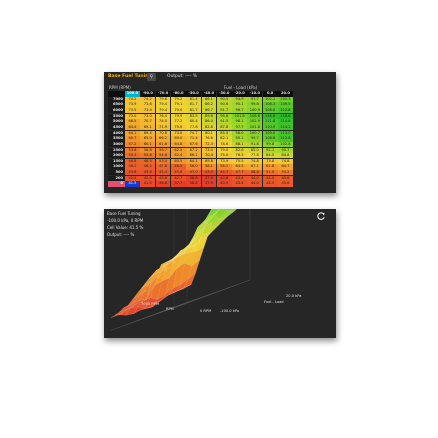 The width and height of the screenshot is (438, 438). Describe the element at coordinates (132, 167) in the screenshot. I see `table-cell: 46.2` at that location.